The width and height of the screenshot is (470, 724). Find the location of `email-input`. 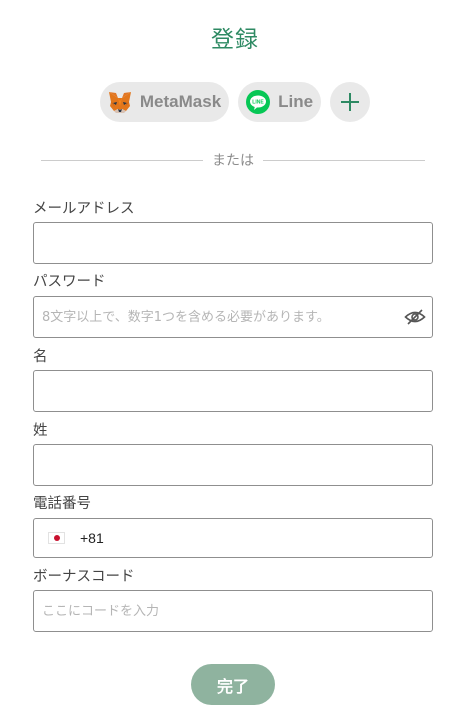

email-input is located at coordinates (233, 243).